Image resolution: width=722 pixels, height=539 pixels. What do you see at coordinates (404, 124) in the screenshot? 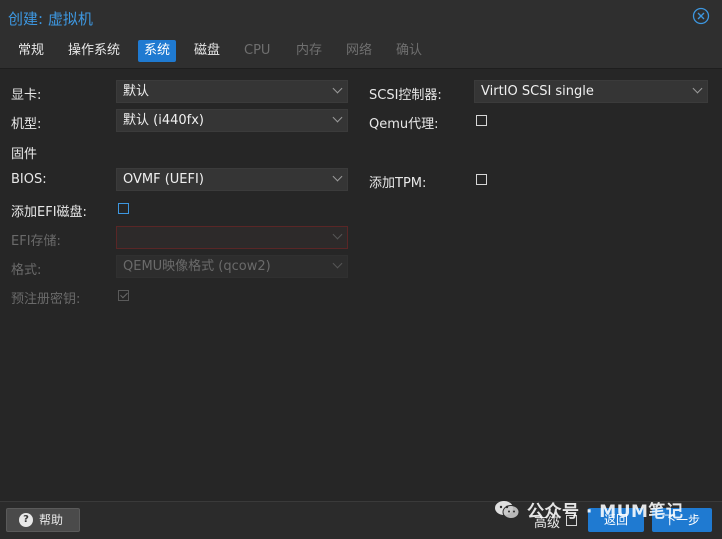
I see `qemu-agent-label: Qemu代理:` at bounding box center [404, 124].